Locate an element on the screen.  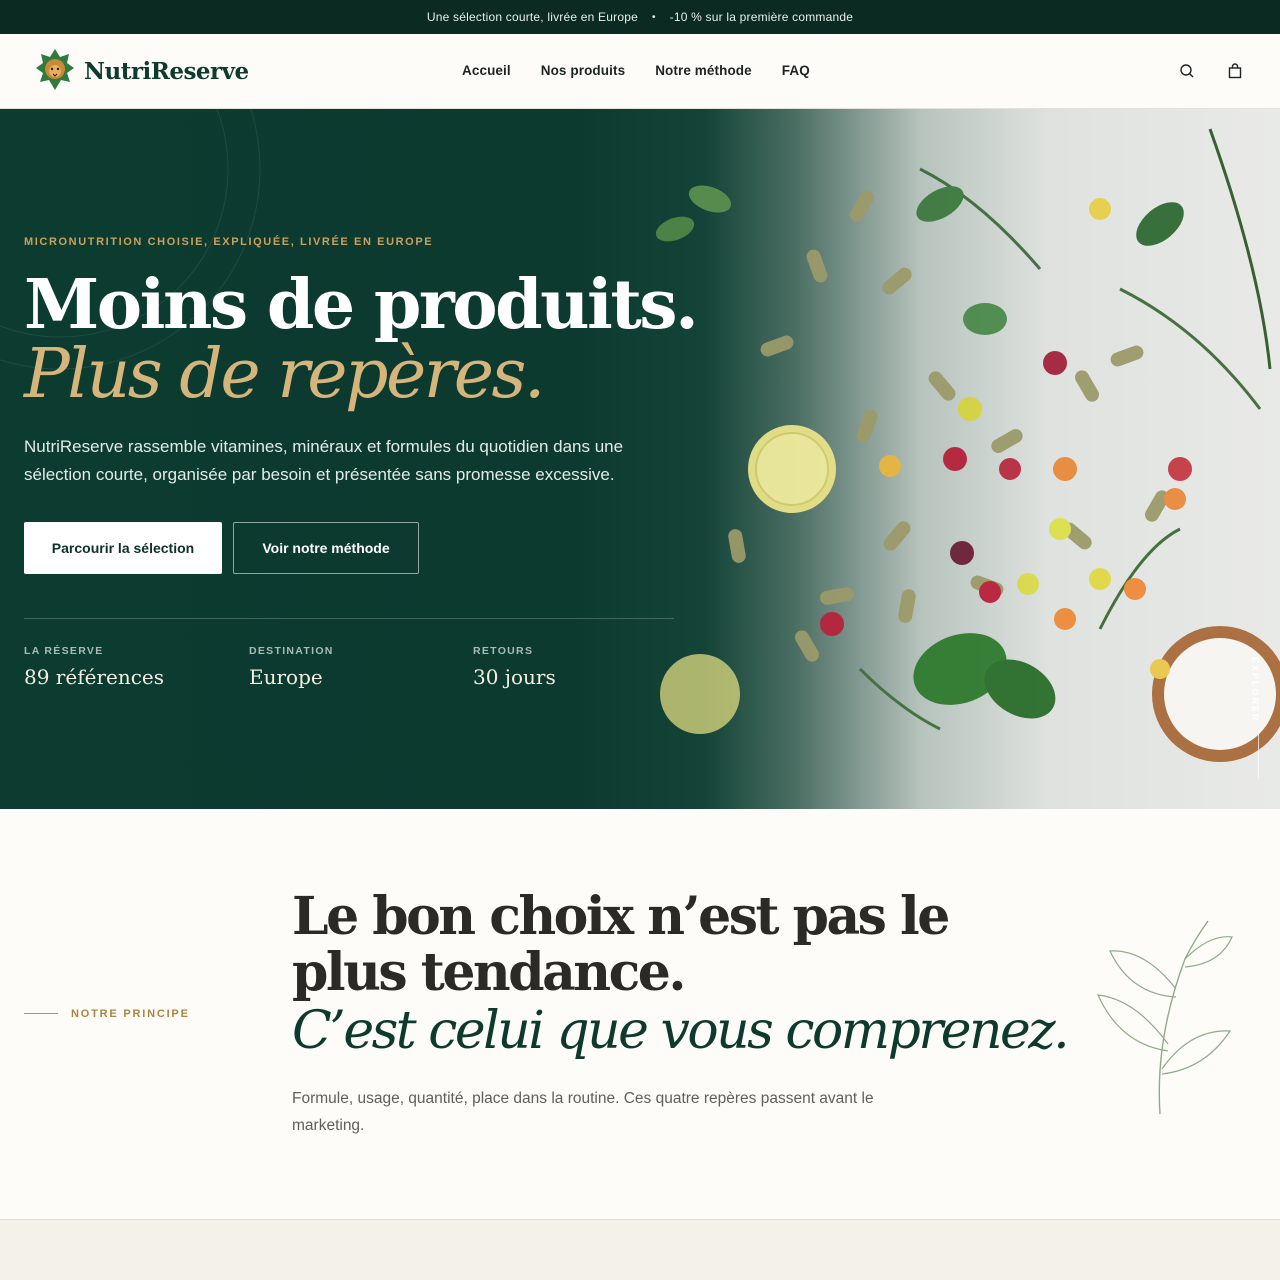
main-nav: Accueil Nos produits Notre méthode FAQ is located at coordinates (636, 70).